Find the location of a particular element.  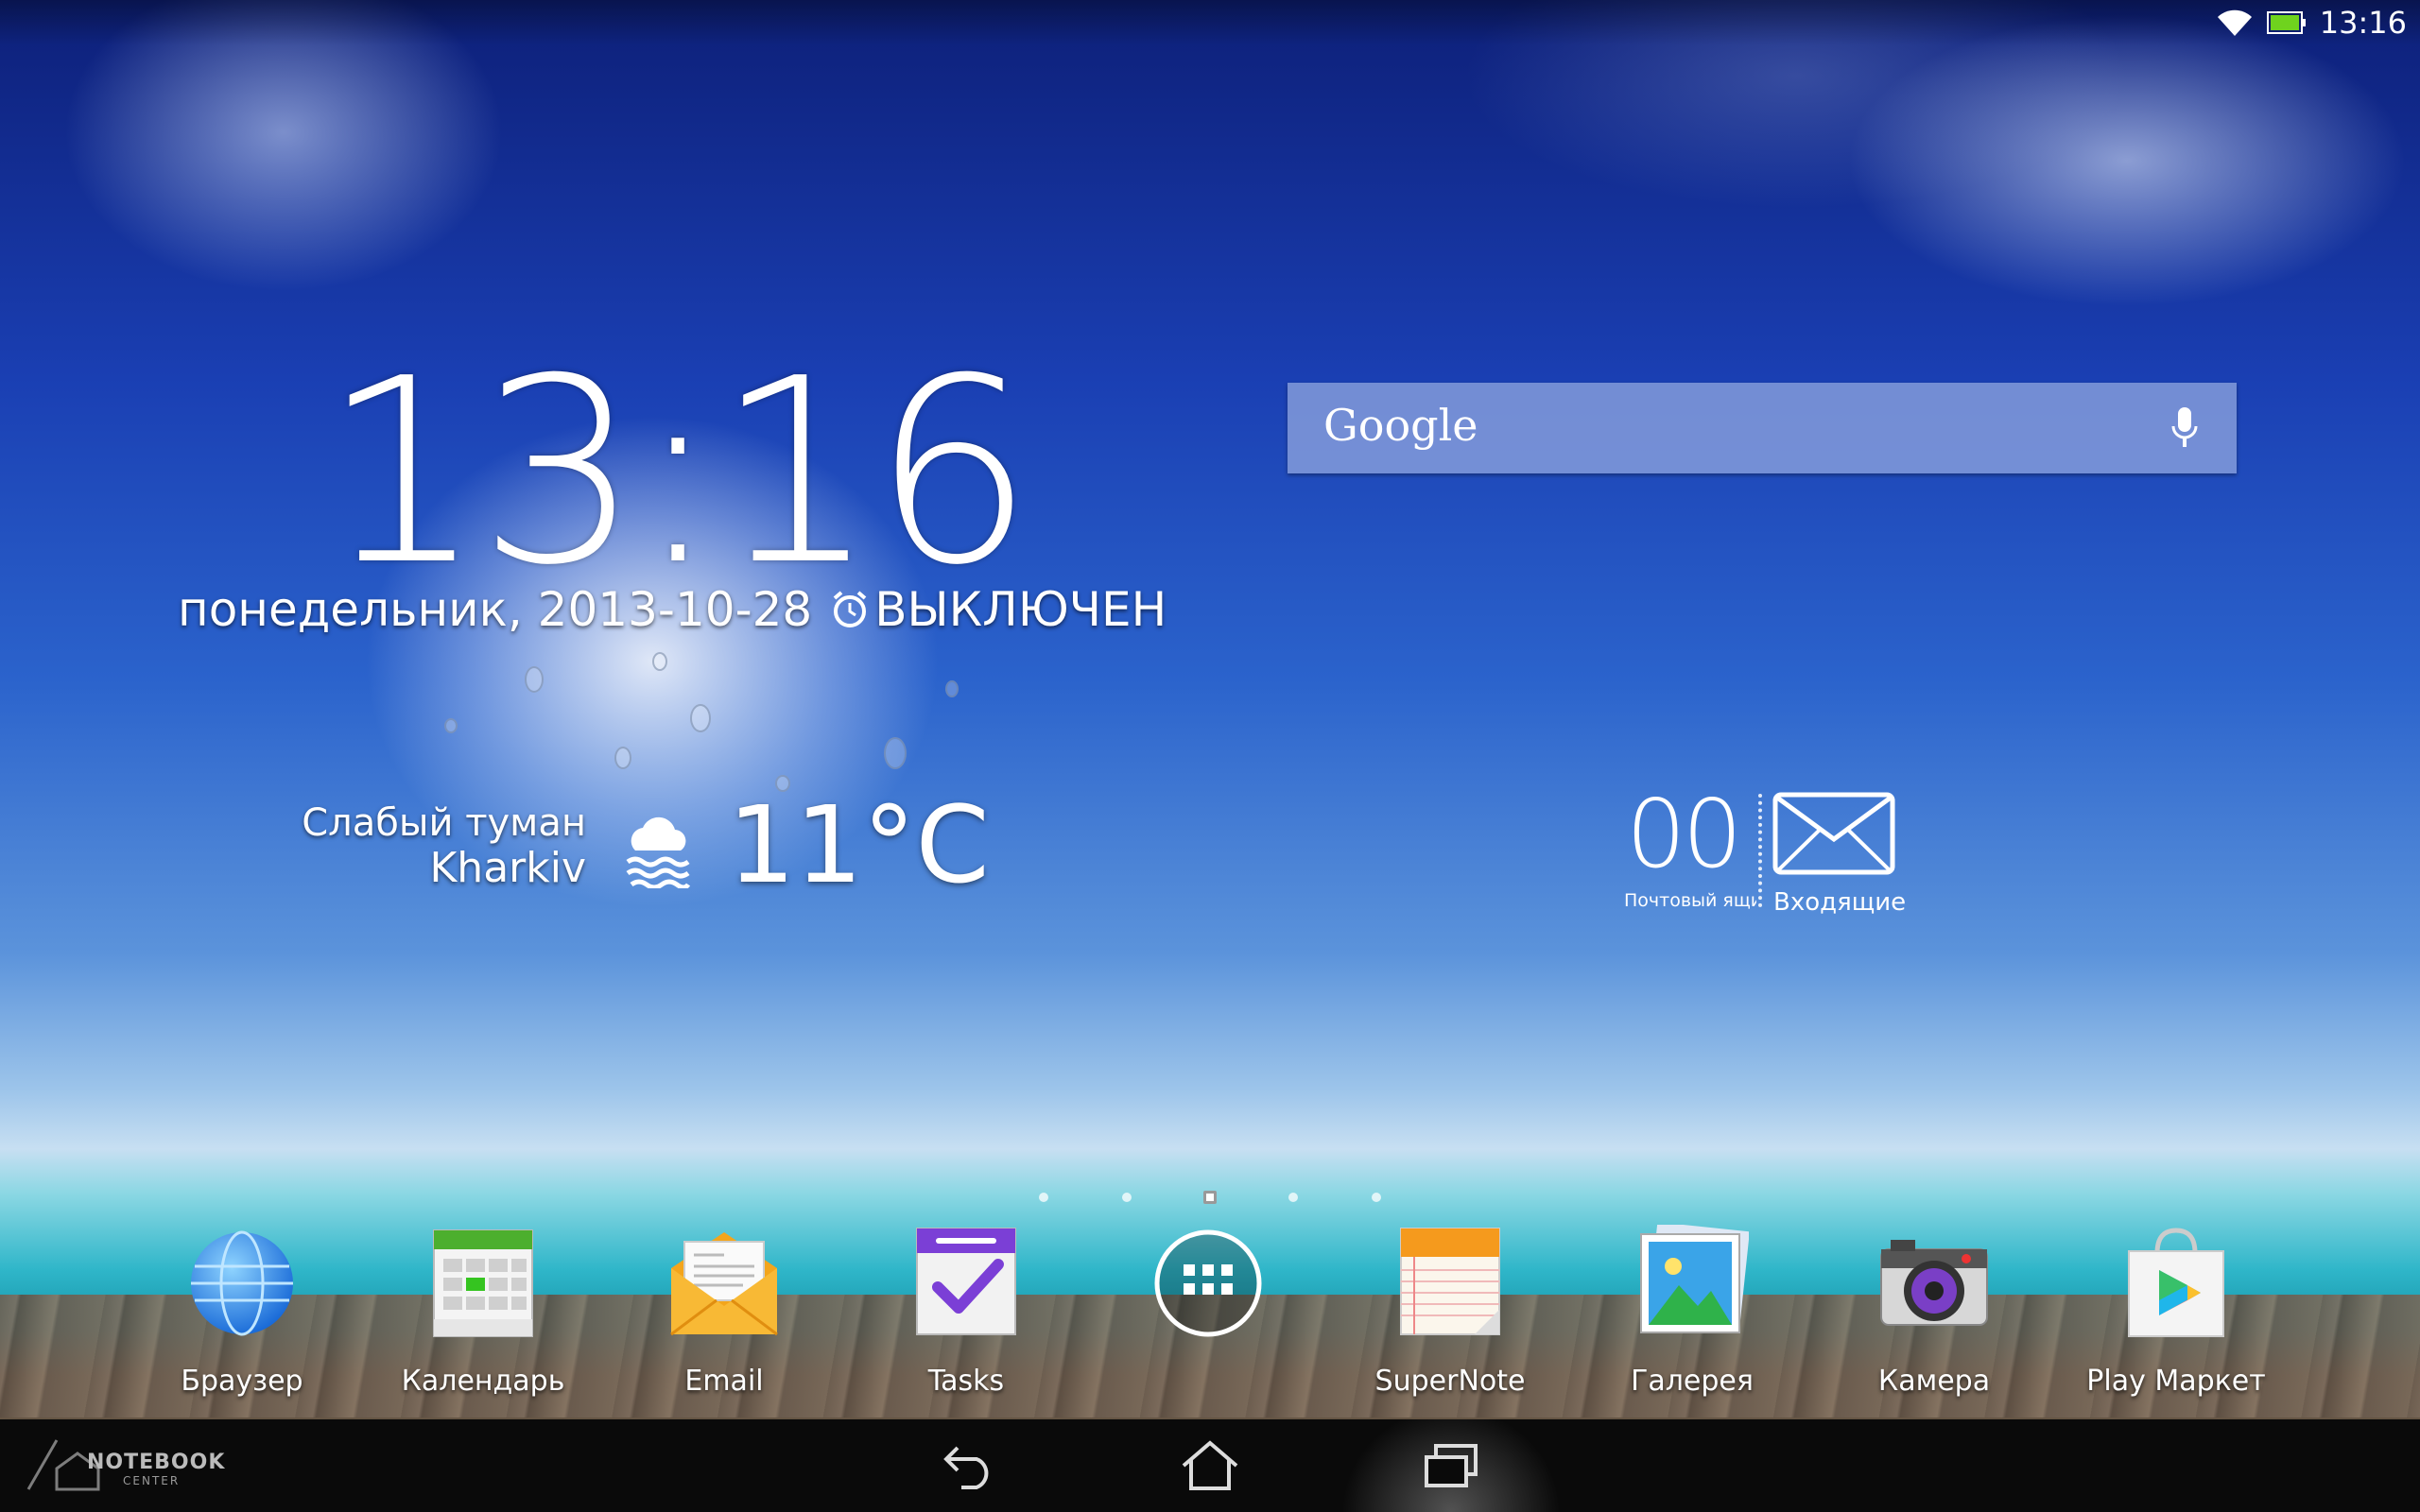

dock-label: Tasks is located at coordinates (966, 1381).